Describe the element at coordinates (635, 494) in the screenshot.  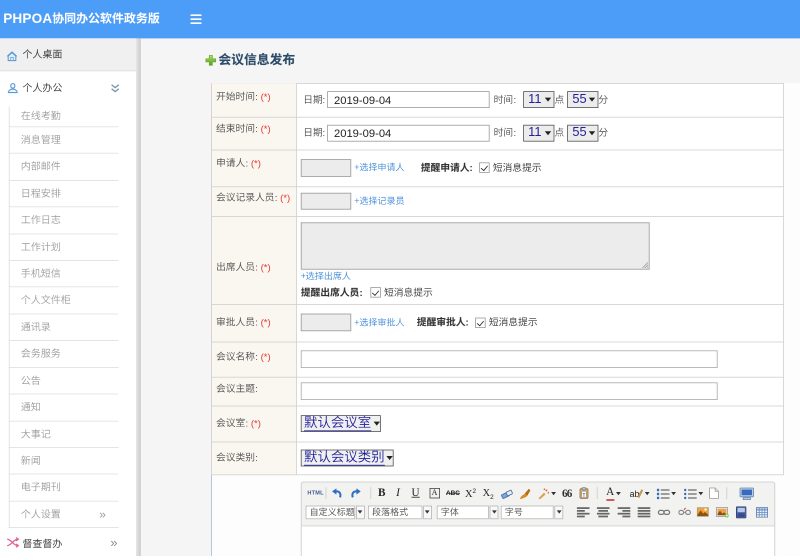
I see `svg-text: ab` at that location.